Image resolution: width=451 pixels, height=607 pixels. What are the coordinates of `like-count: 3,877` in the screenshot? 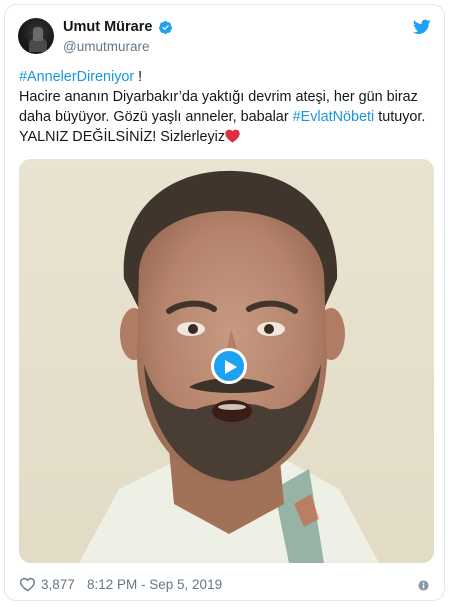 It's located at (58, 585).